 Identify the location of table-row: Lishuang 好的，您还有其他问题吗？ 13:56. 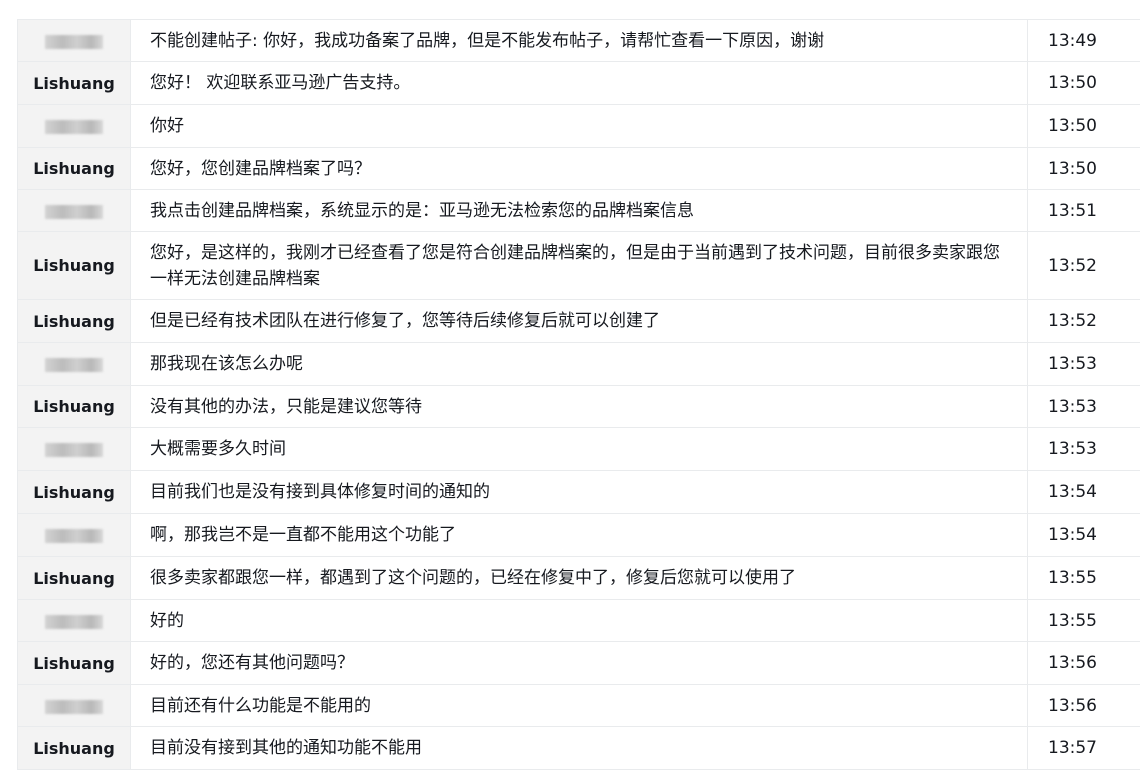
(578, 663).